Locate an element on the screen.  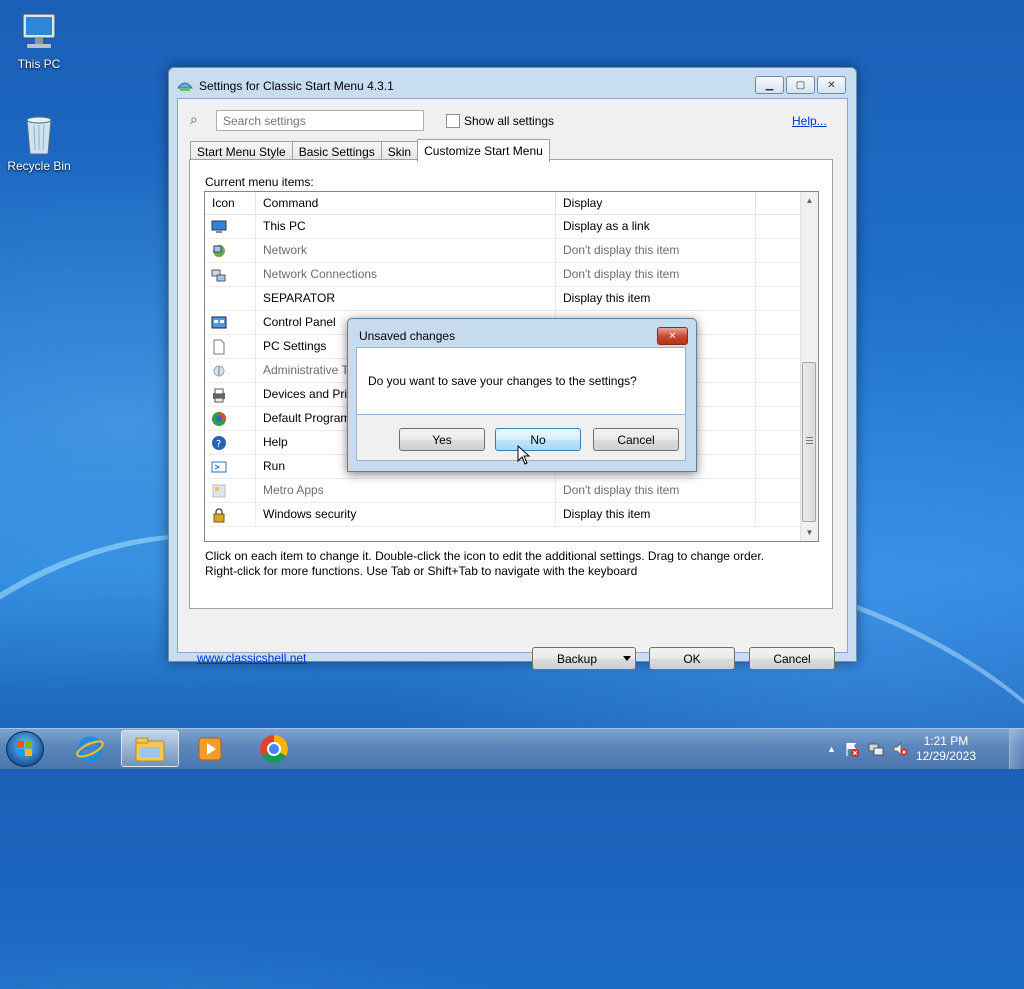
mouse-cursor-icon is located at coordinates (524, 455).